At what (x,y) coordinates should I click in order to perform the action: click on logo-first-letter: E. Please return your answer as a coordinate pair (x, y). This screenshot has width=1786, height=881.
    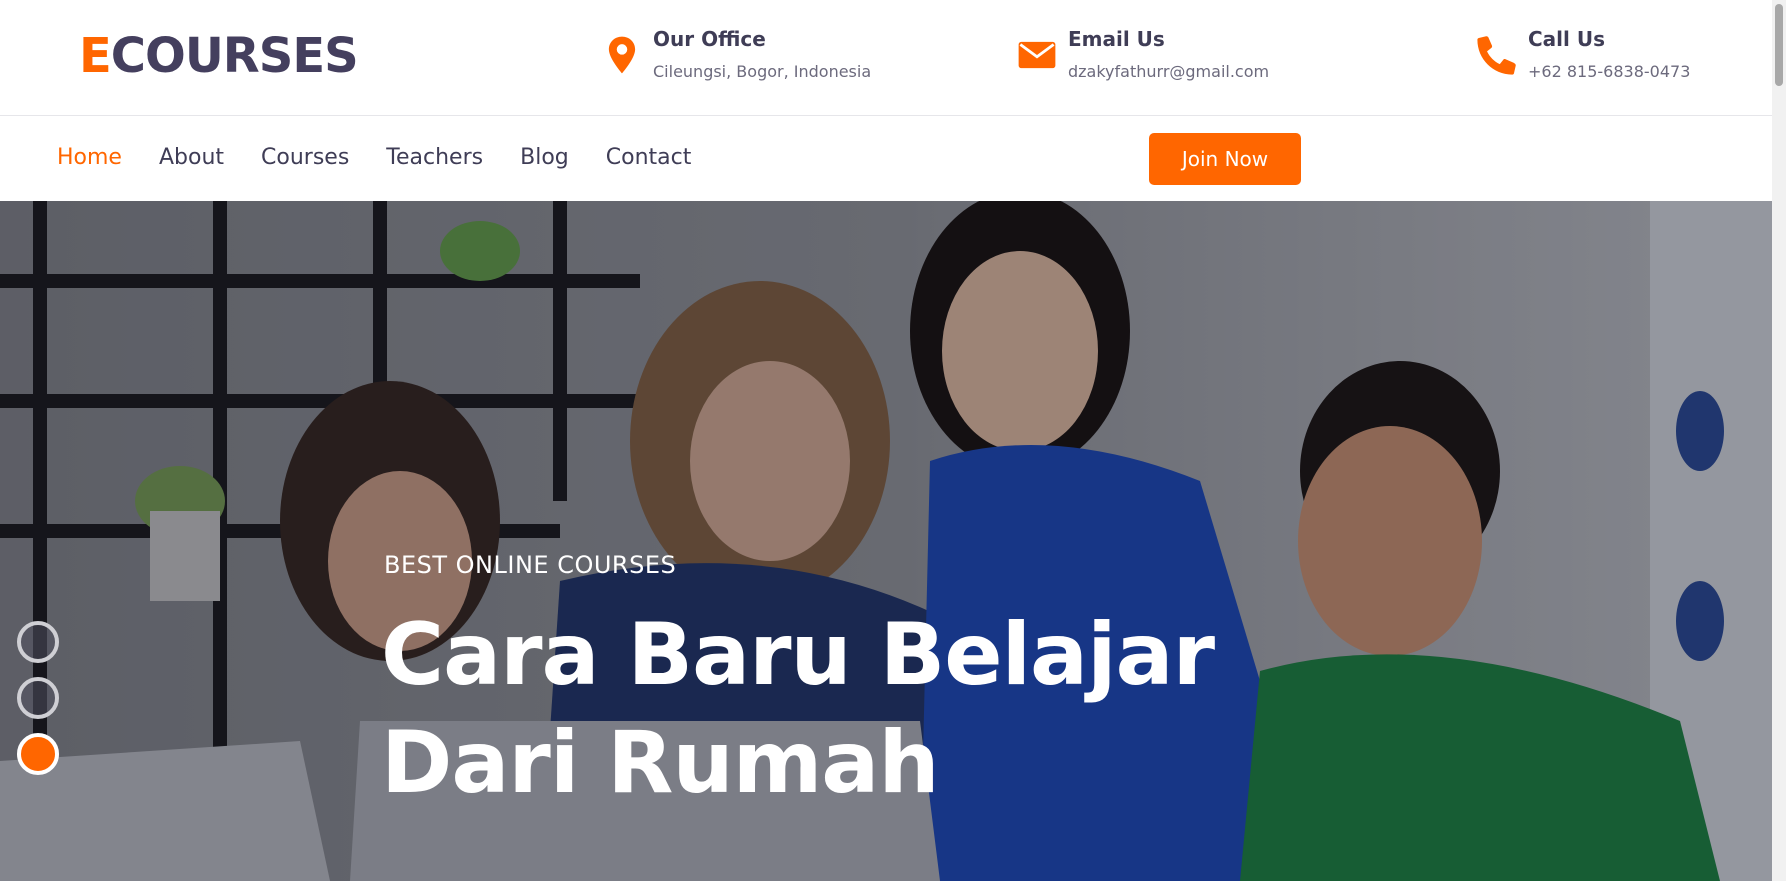
    Looking at the image, I should click on (95, 56).